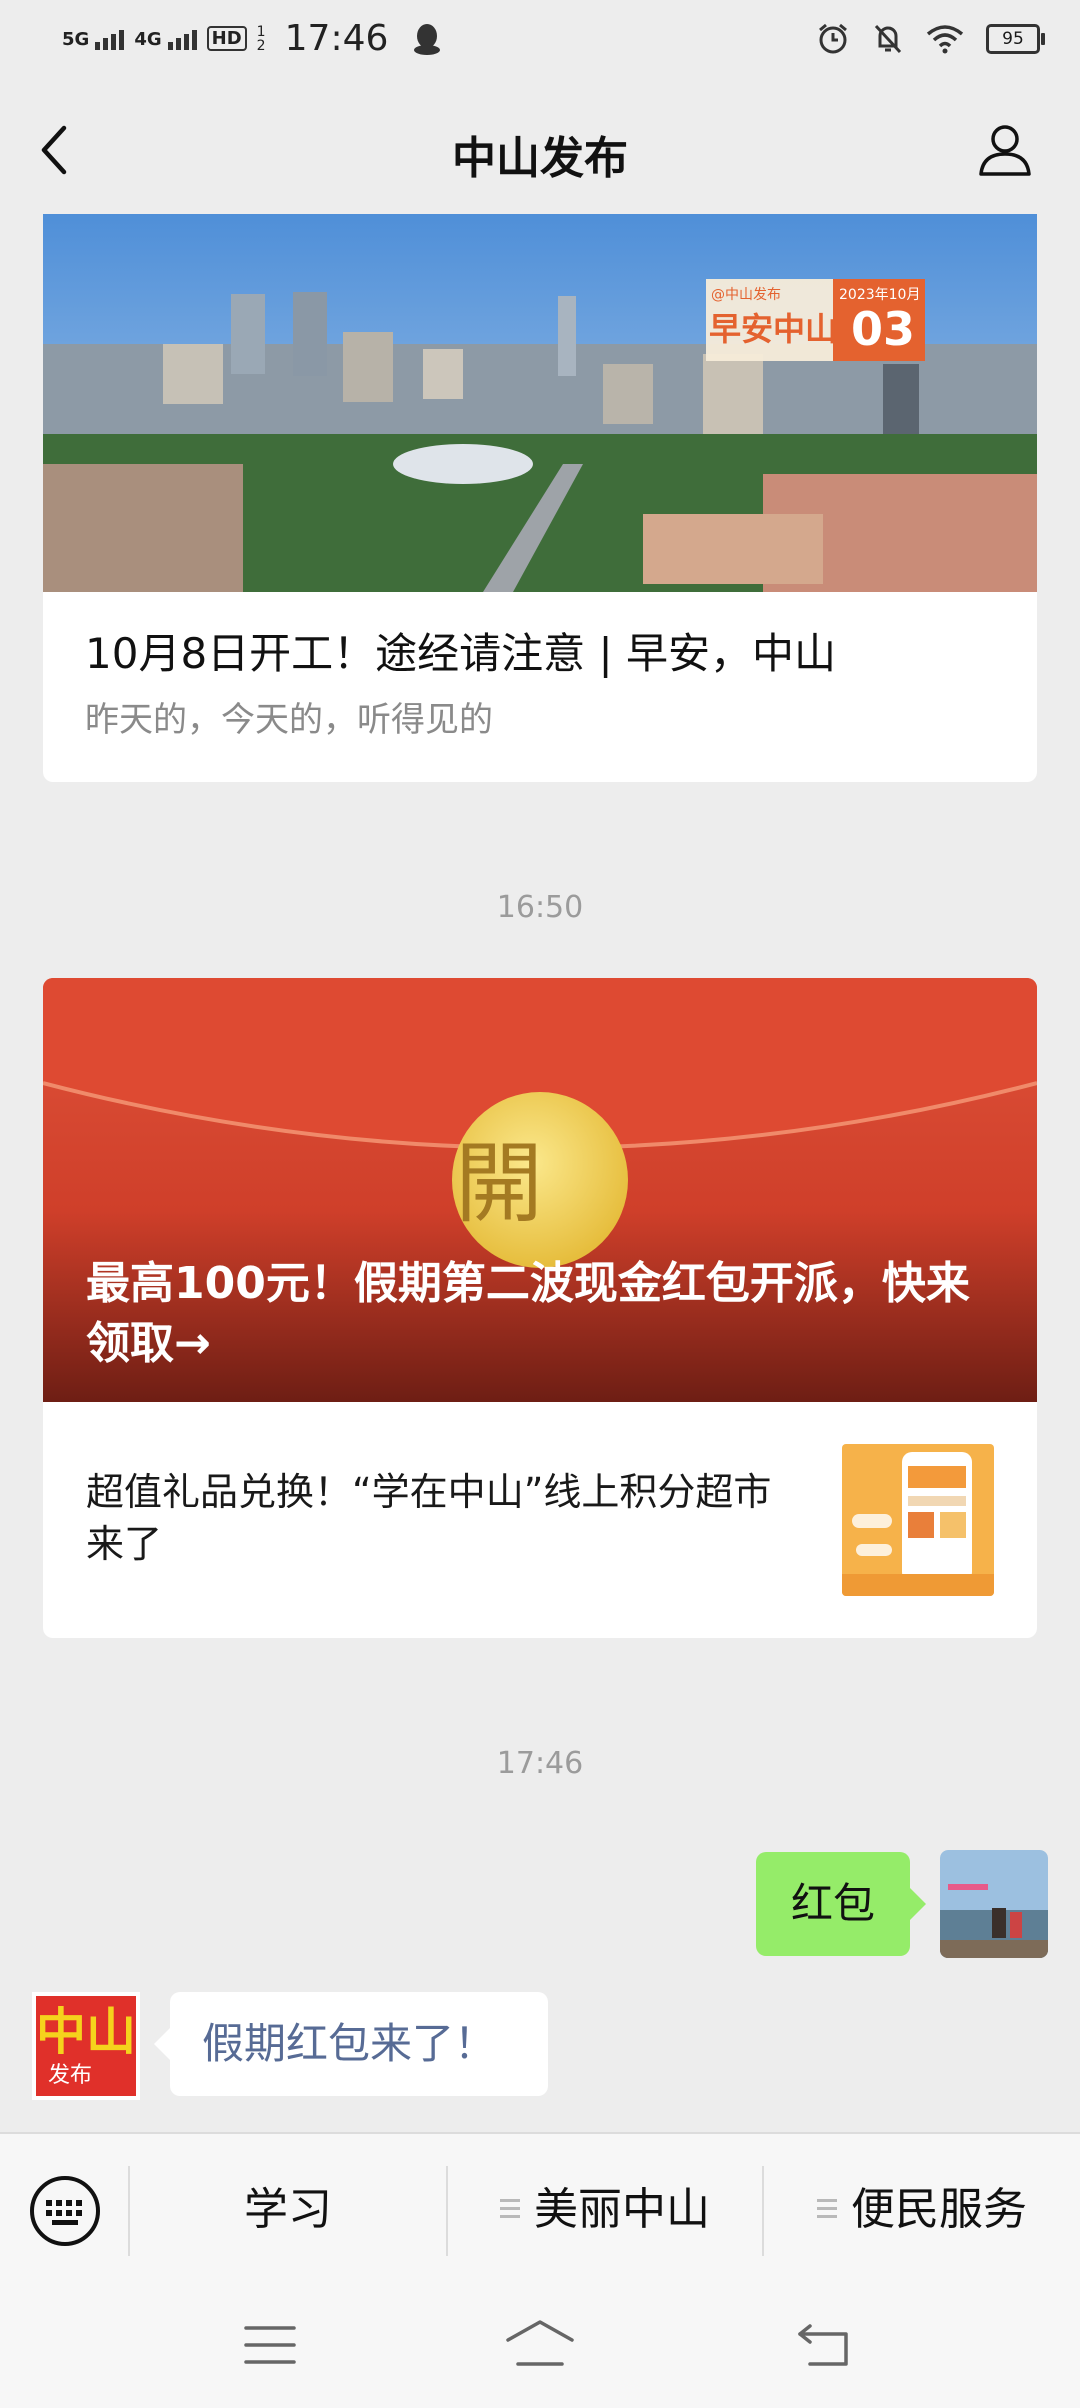  Describe the element at coordinates (289, 720) in the screenshot. I see `article-subtitle: 昨天的，今天的，听得见的` at that location.